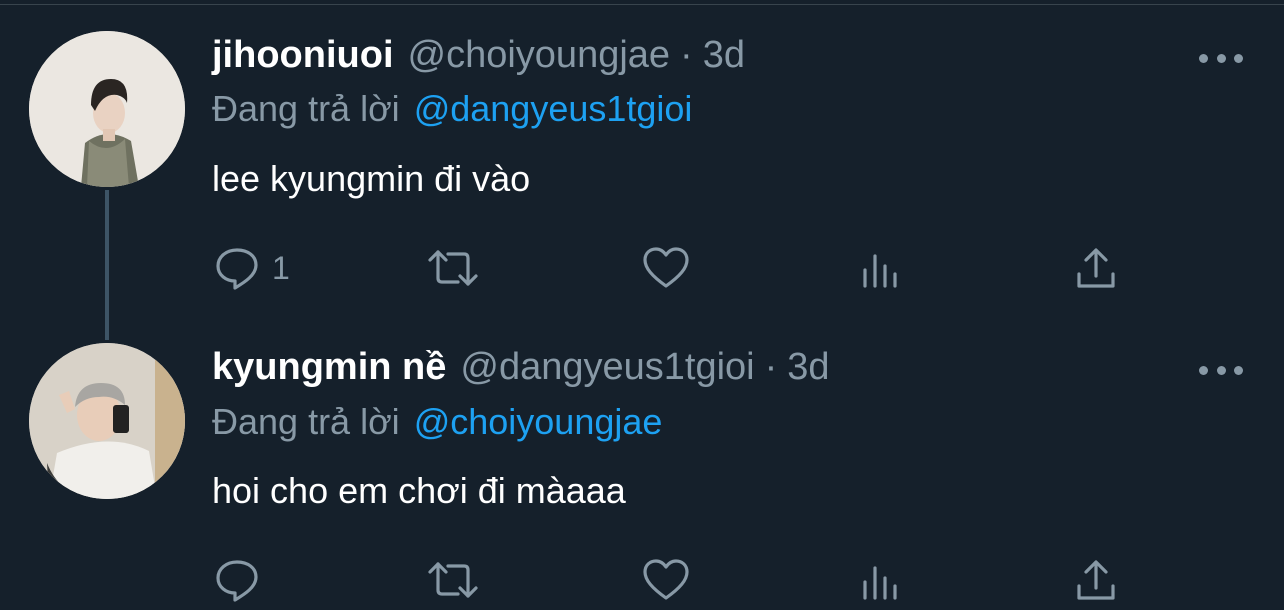  I want to click on top-divider, so click(642, 2).